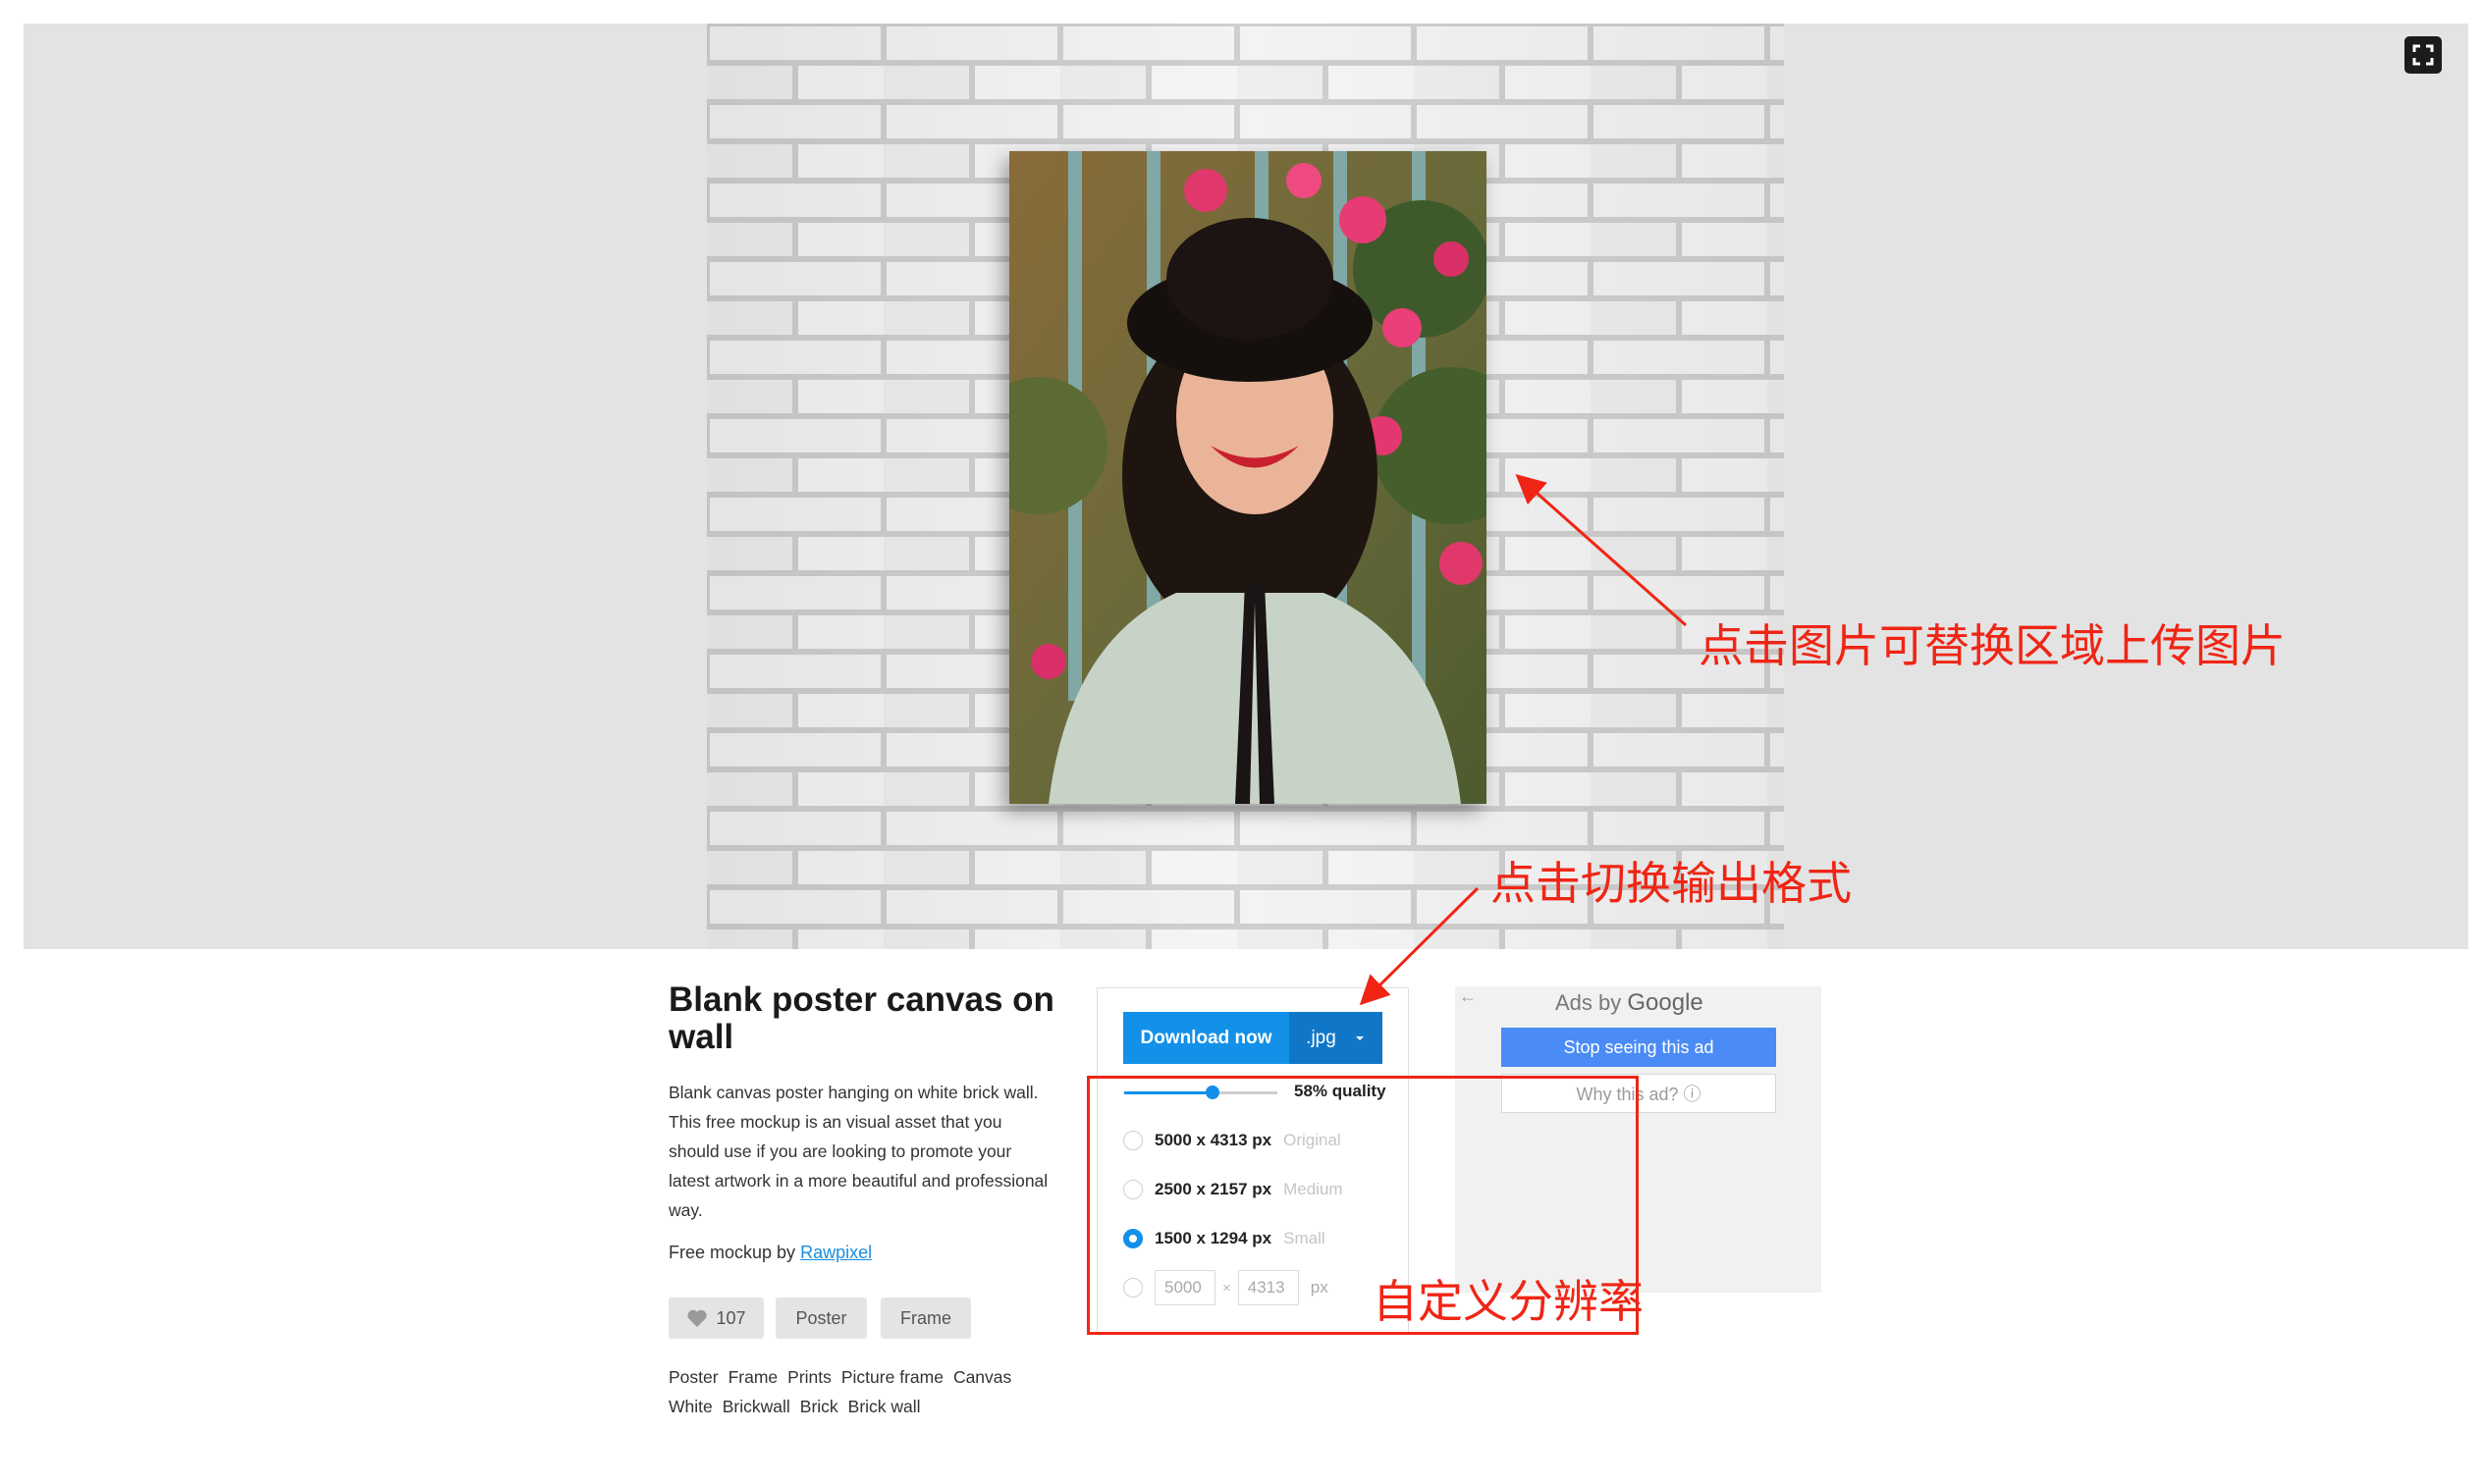 The width and height of the screenshot is (2483, 1484). I want to click on tag-link: Brick wall, so click(884, 1406).